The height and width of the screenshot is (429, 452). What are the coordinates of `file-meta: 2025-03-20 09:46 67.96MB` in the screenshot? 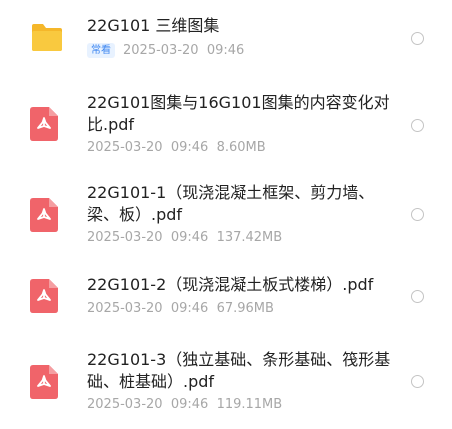 It's located at (180, 309).